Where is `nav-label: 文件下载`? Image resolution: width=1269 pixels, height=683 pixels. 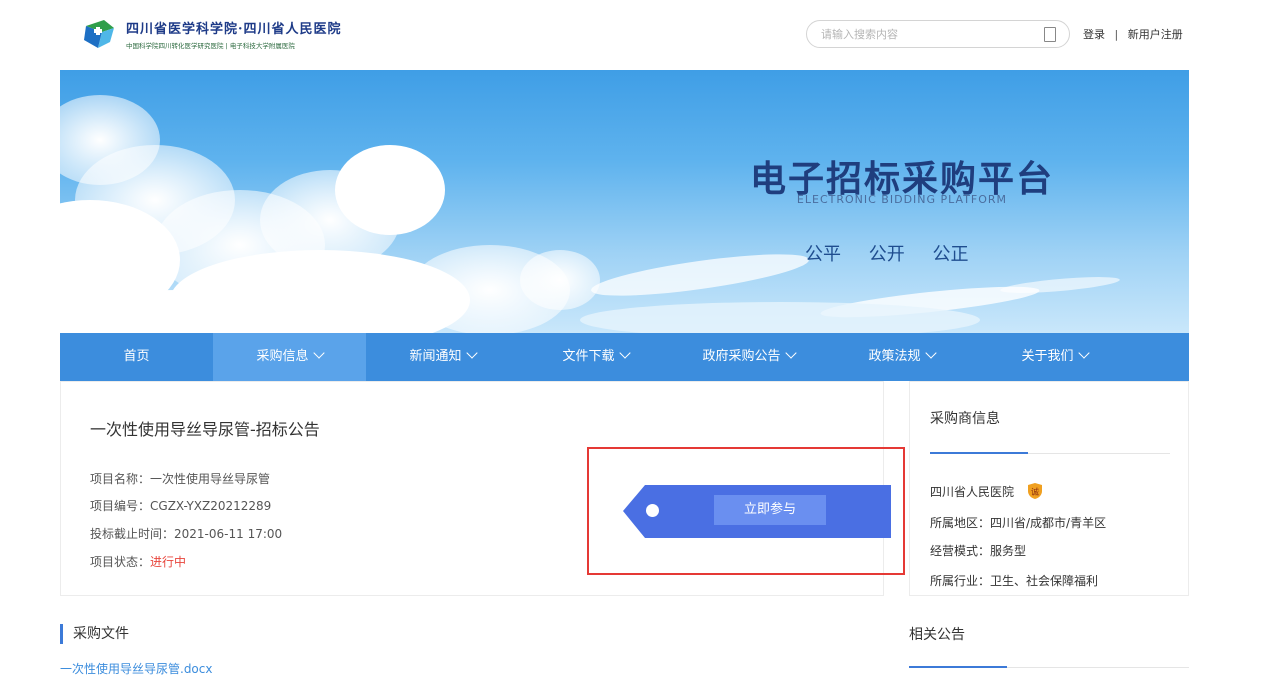
nav-label: 文件下载 is located at coordinates (588, 356).